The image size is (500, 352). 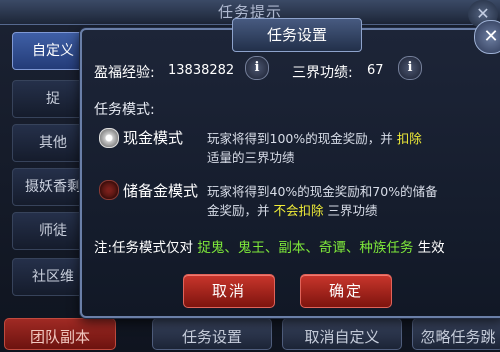 I want to click on cancel-custom-button: 取消自定义, so click(x=342, y=334).